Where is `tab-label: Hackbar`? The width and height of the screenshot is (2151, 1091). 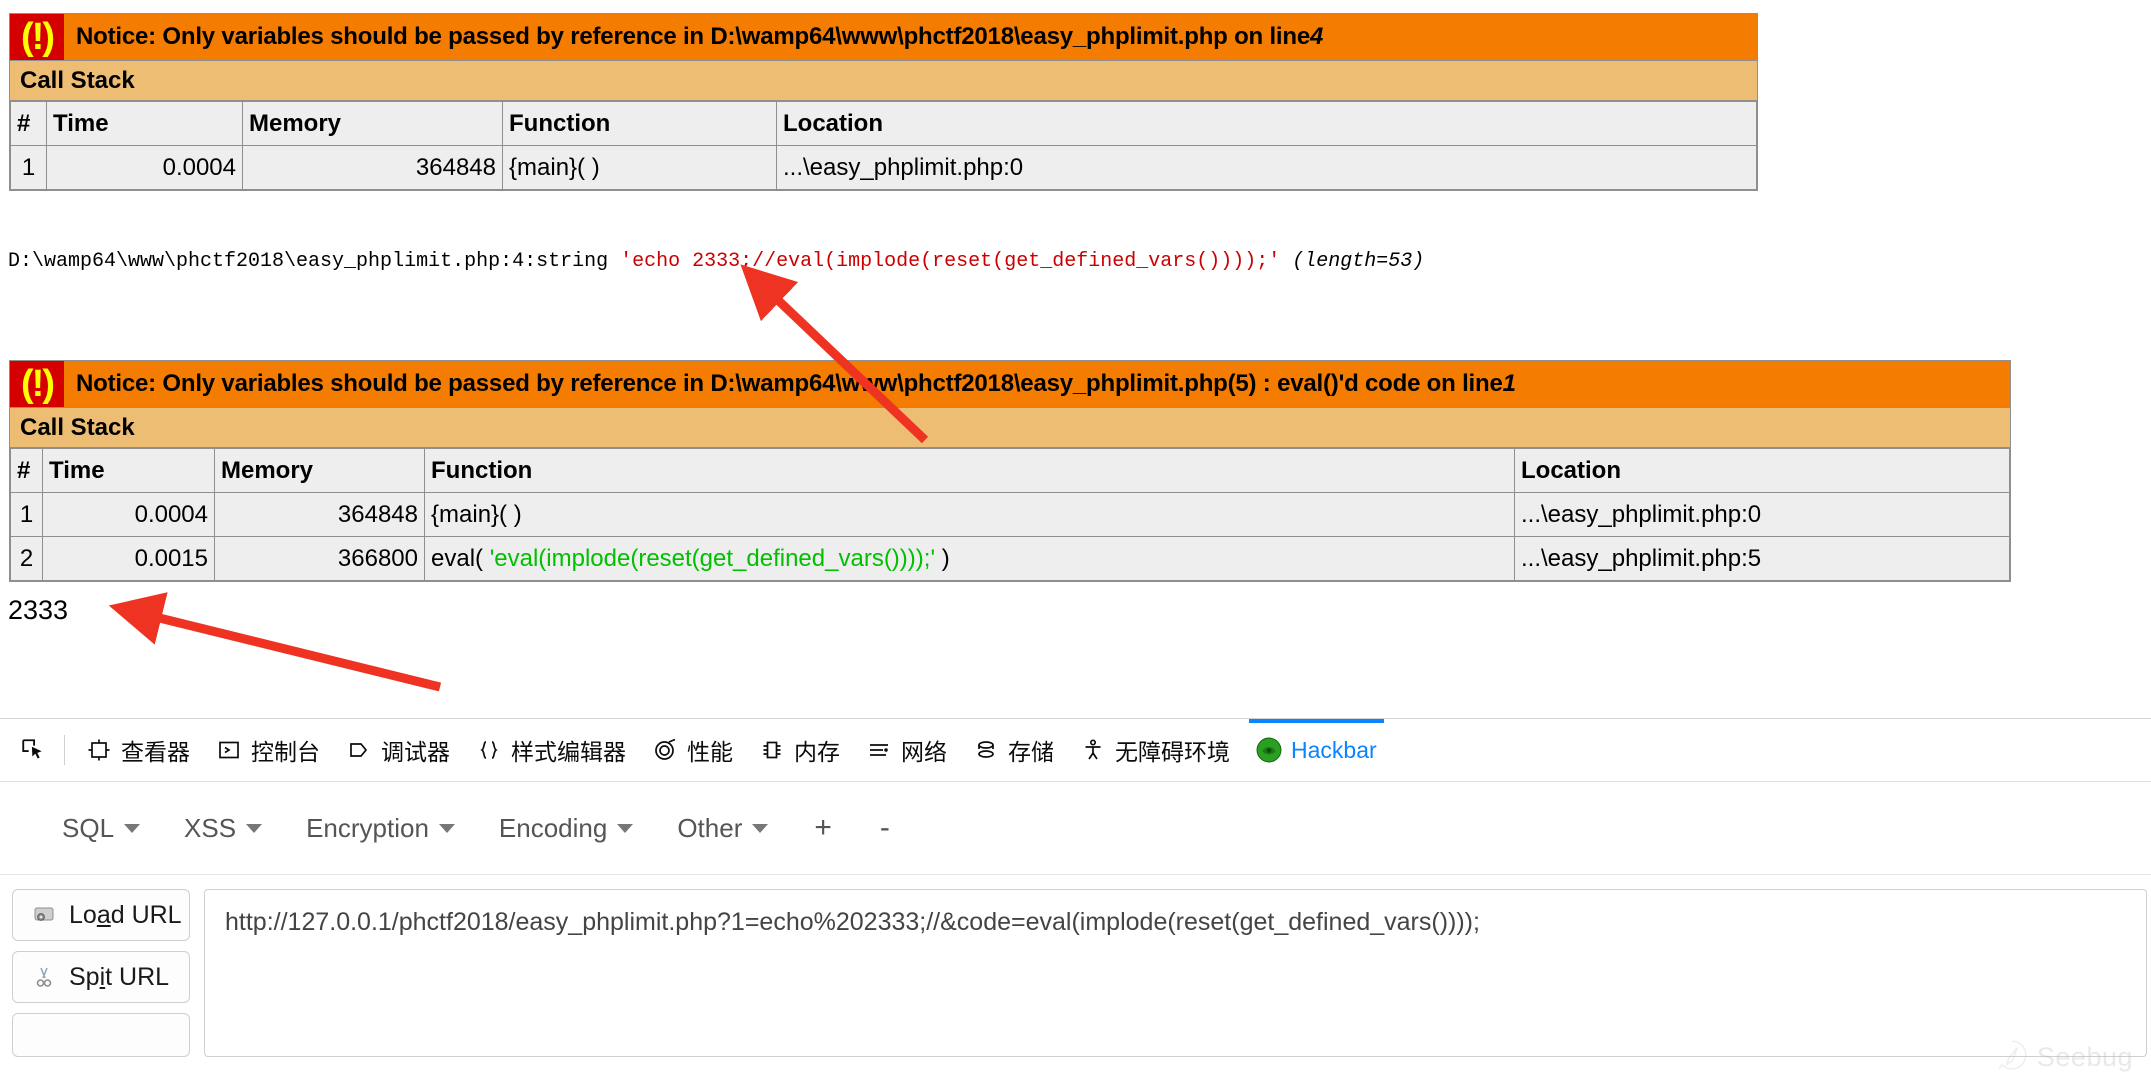
tab-label: Hackbar is located at coordinates (1334, 749).